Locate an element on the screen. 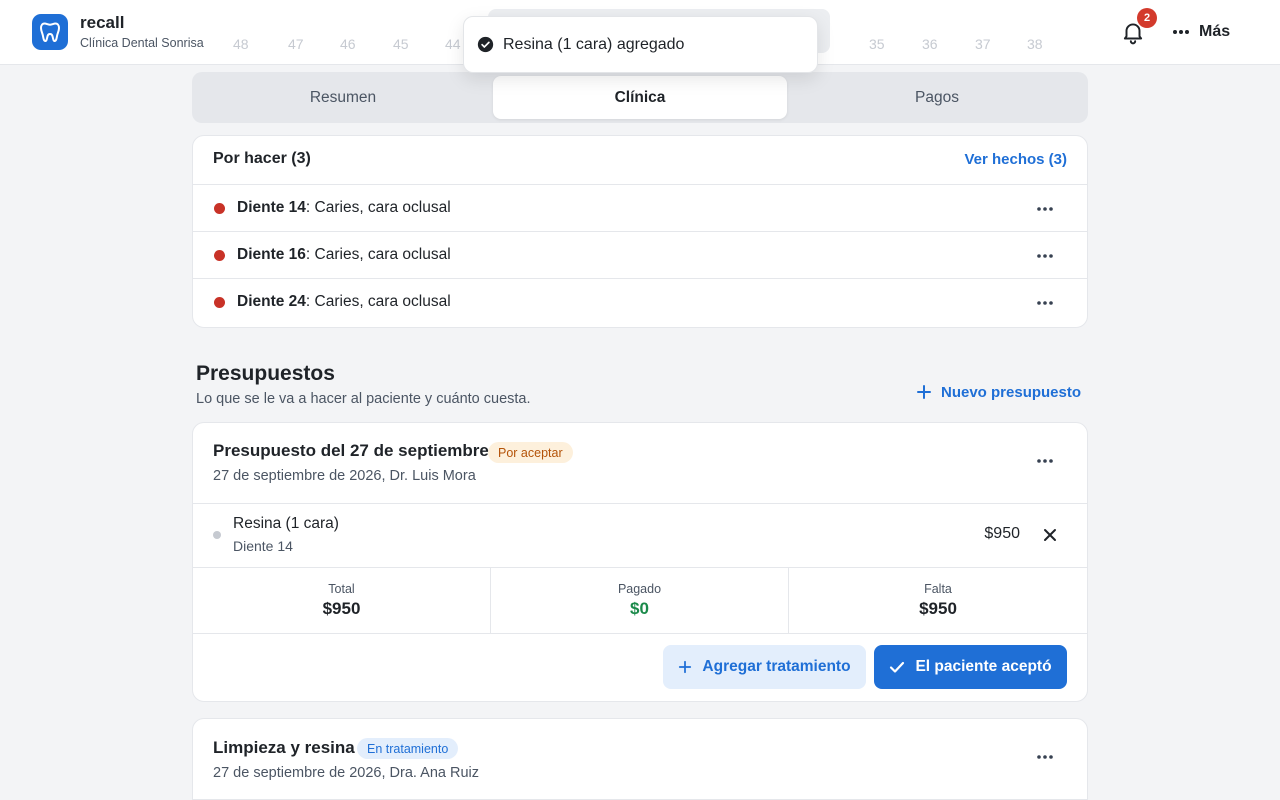 The height and width of the screenshot is (800, 1280). status-badge: Por aceptar is located at coordinates (530, 452).